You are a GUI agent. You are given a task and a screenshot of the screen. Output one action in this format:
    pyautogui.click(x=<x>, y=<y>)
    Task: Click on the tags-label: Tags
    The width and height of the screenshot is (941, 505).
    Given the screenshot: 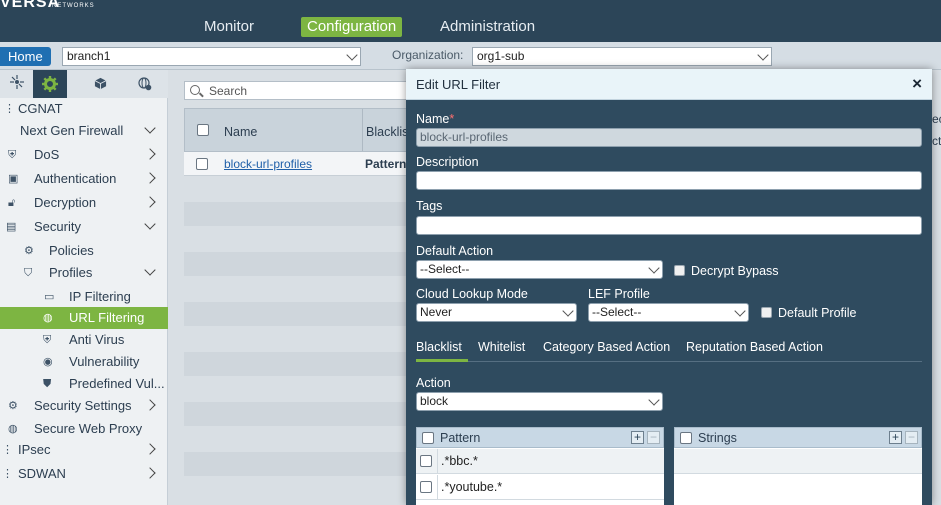 What is the action you would take?
    pyautogui.click(x=429, y=206)
    